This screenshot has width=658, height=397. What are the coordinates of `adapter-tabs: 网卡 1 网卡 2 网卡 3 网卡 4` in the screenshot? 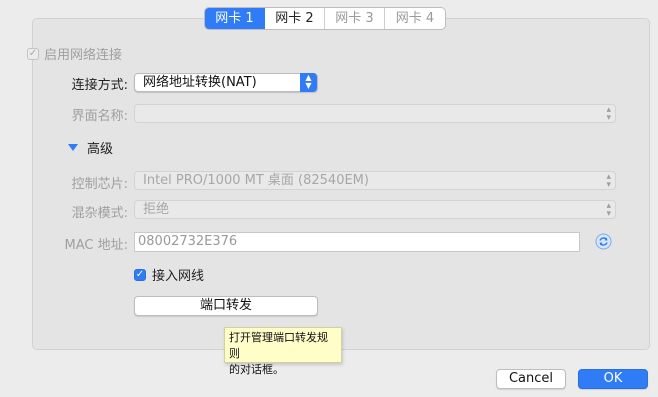 It's located at (325, 18).